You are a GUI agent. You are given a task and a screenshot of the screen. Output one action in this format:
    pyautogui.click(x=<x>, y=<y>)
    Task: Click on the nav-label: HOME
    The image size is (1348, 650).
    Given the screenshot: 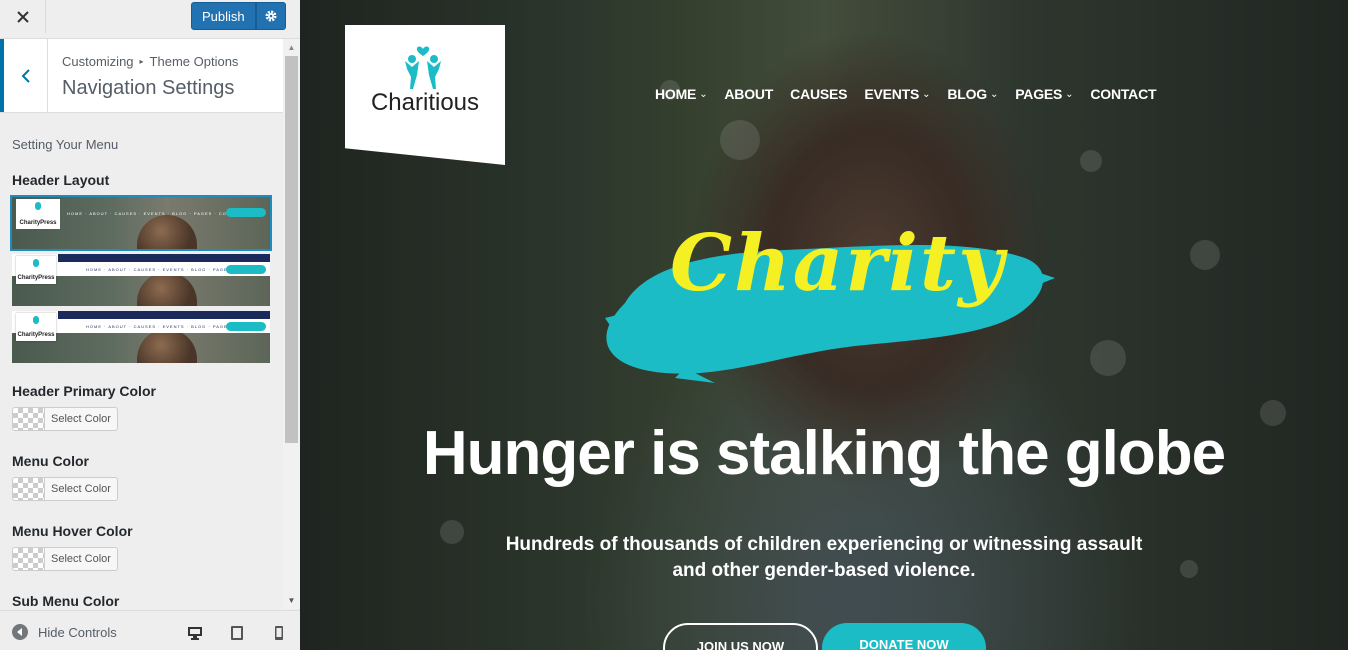 What is the action you would take?
    pyautogui.click(x=676, y=94)
    